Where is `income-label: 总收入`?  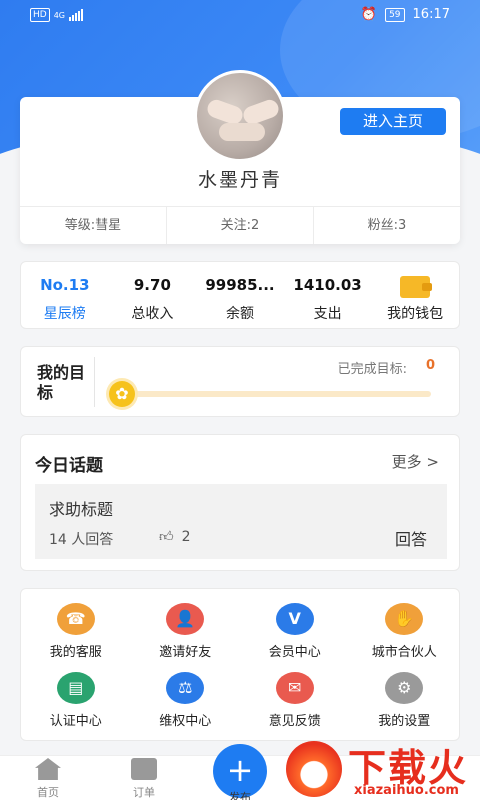 income-label: 总收入 is located at coordinates (152, 314).